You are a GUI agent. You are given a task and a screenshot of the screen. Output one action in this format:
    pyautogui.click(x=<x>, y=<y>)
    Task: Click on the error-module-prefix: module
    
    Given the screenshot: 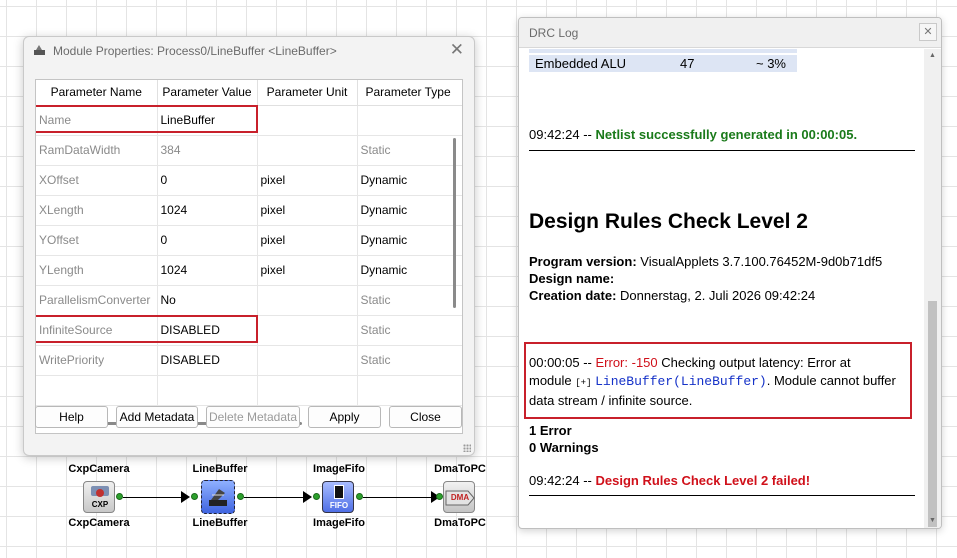 What is the action you would take?
    pyautogui.click(x=550, y=380)
    